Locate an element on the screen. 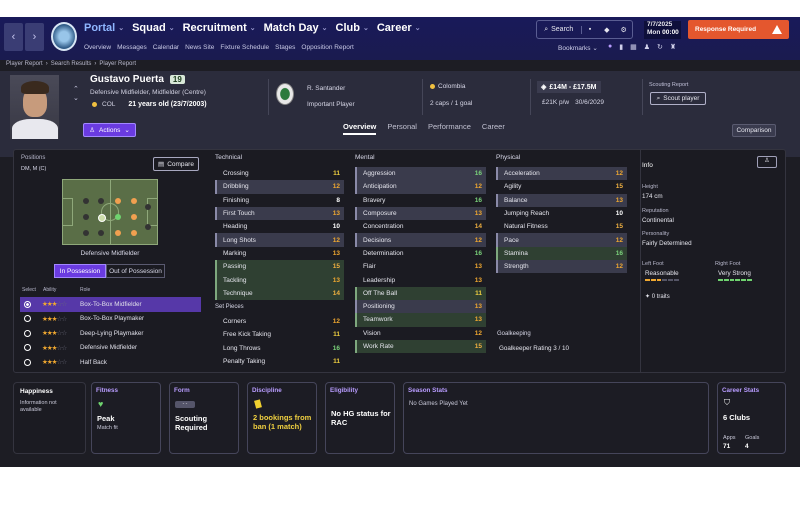  menu-squad: Squad ⌄ is located at coordinates (153, 28).